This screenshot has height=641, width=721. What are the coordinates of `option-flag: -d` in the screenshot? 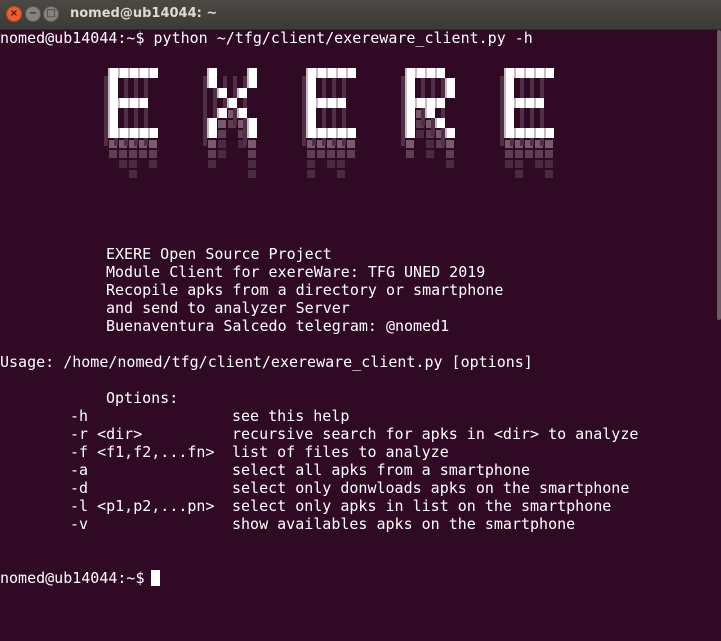 It's located at (79, 488).